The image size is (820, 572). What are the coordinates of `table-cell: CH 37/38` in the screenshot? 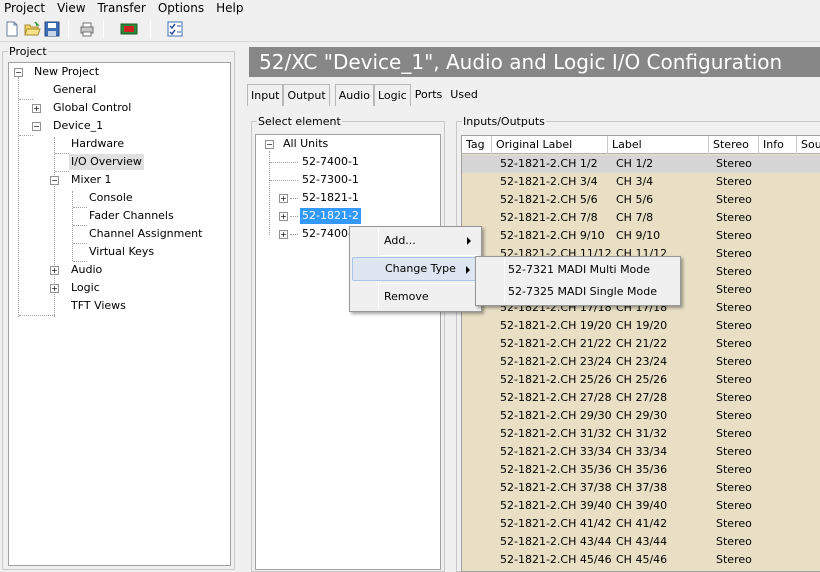 It's located at (642, 487).